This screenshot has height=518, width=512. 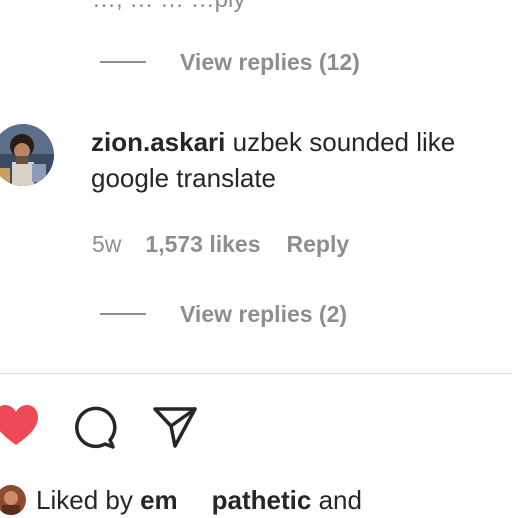 I want to click on avatar-image, so click(x=27, y=155).